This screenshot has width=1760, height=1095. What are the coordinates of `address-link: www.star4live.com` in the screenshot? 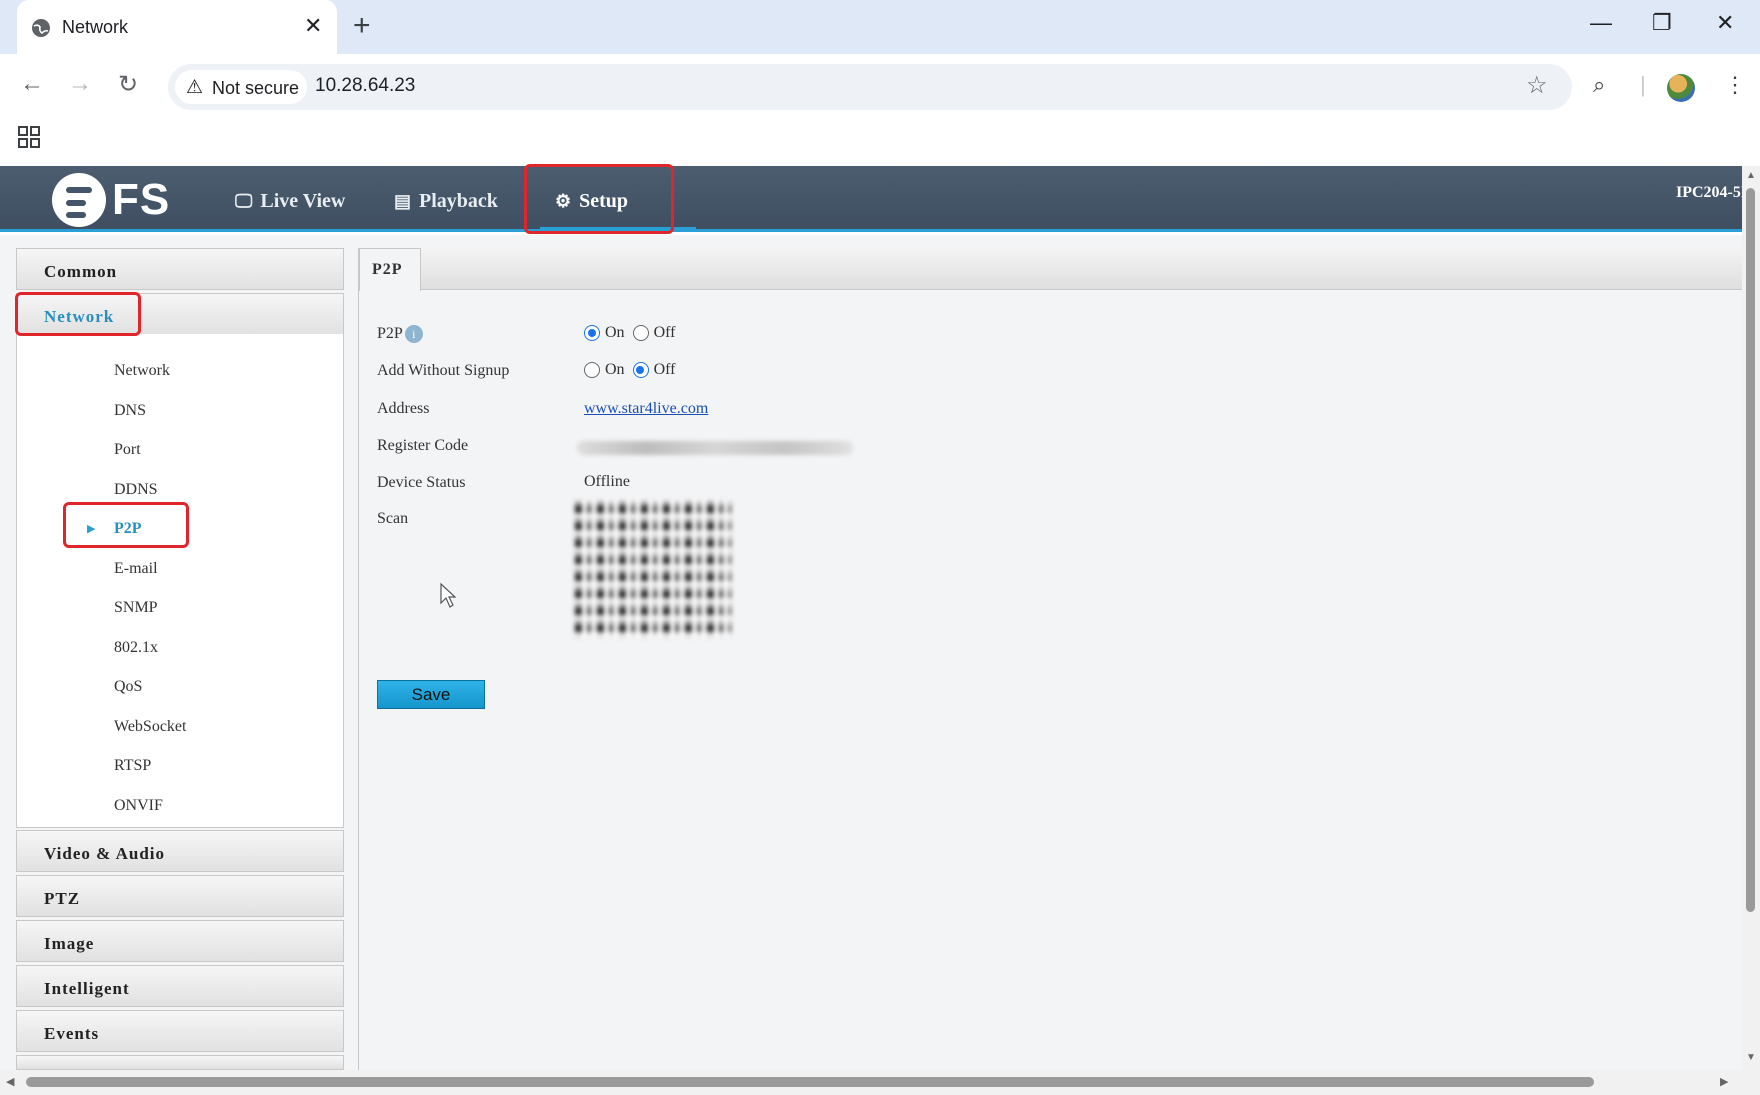 It's located at (646, 409).